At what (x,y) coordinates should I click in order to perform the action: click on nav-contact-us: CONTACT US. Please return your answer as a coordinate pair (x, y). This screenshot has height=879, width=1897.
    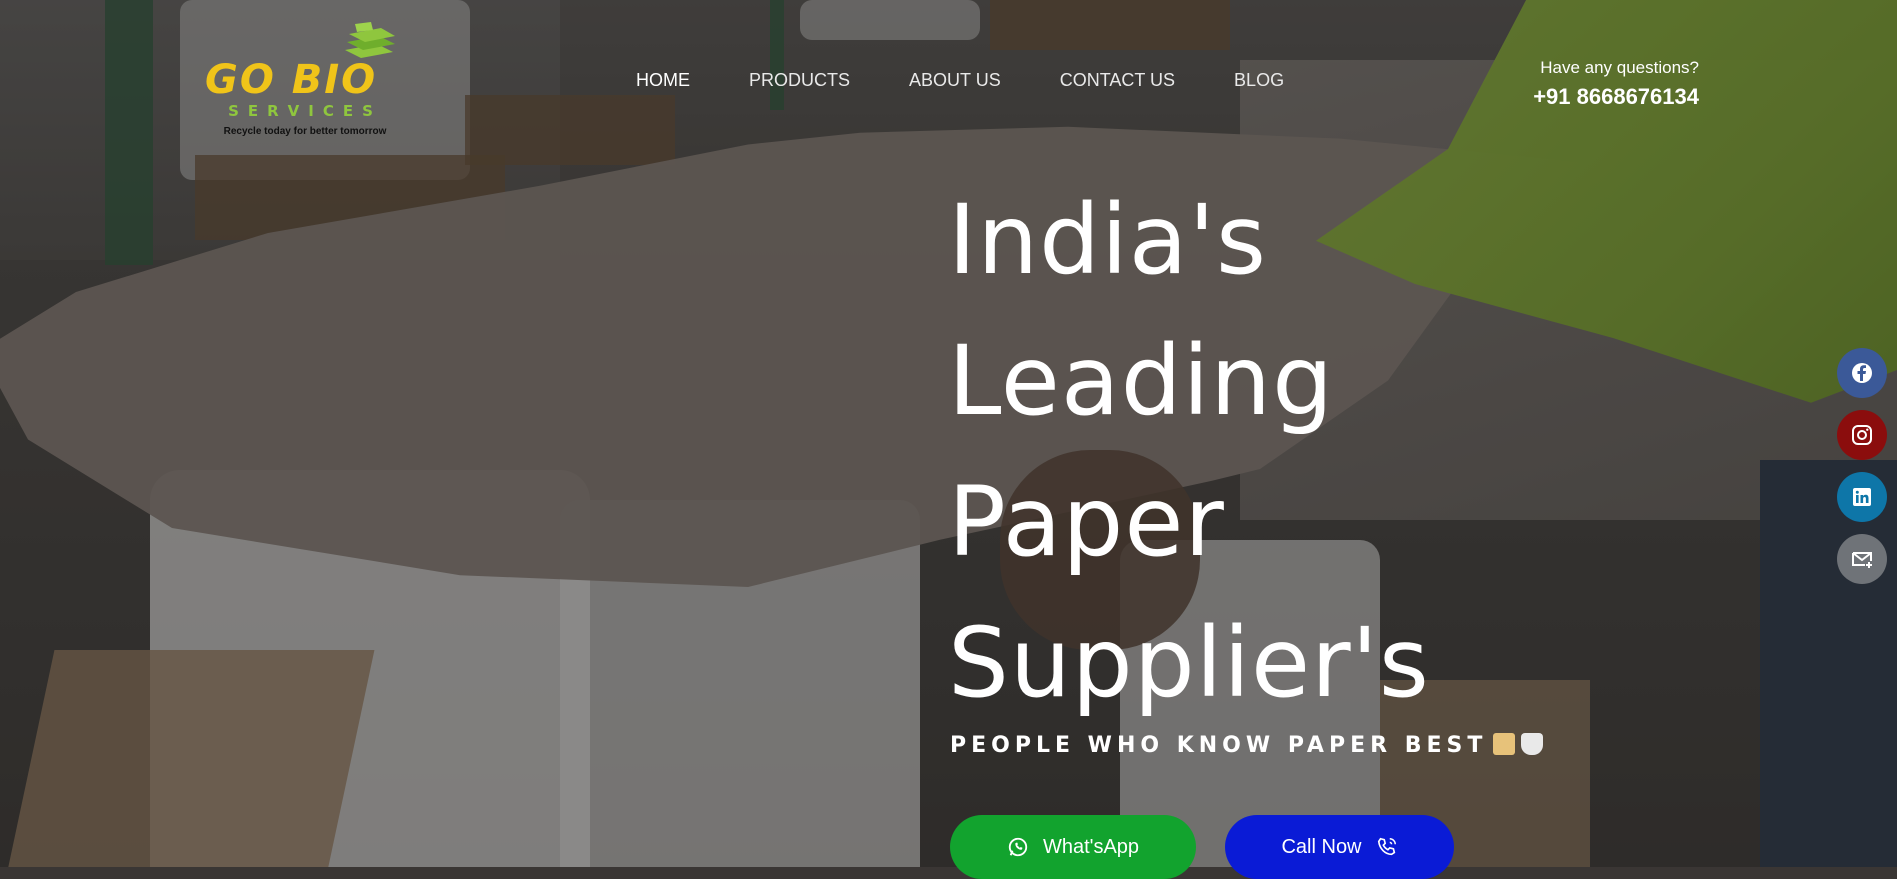
    Looking at the image, I should click on (1117, 80).